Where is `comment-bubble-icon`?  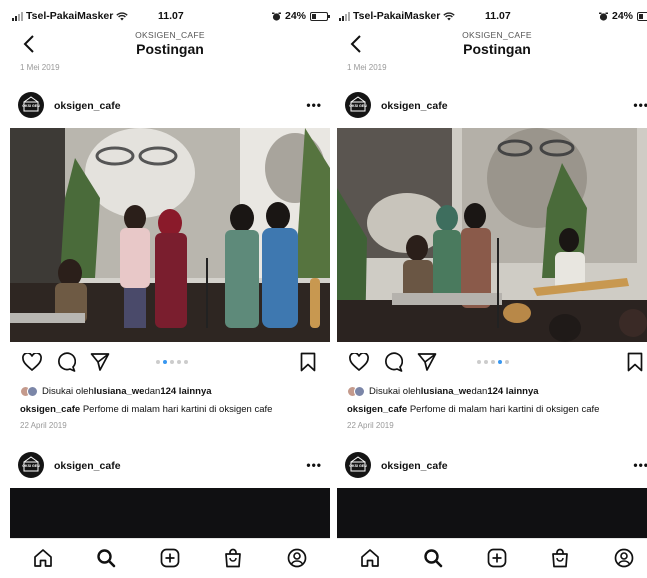 comment-bubble-icon is located at coordinates (67, 362).